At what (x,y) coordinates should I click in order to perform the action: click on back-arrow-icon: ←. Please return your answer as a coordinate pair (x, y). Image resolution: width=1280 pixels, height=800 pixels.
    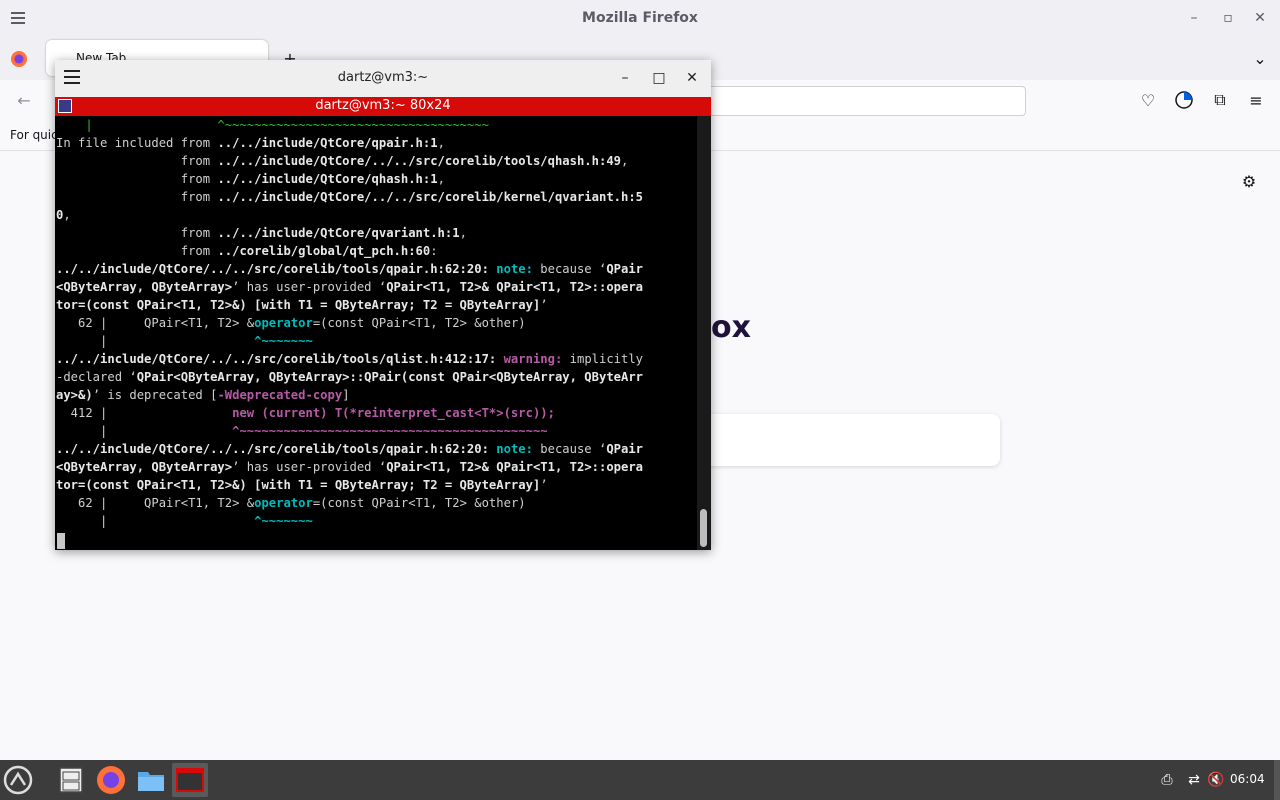
    Looking at the image, I should click on (24, 100).